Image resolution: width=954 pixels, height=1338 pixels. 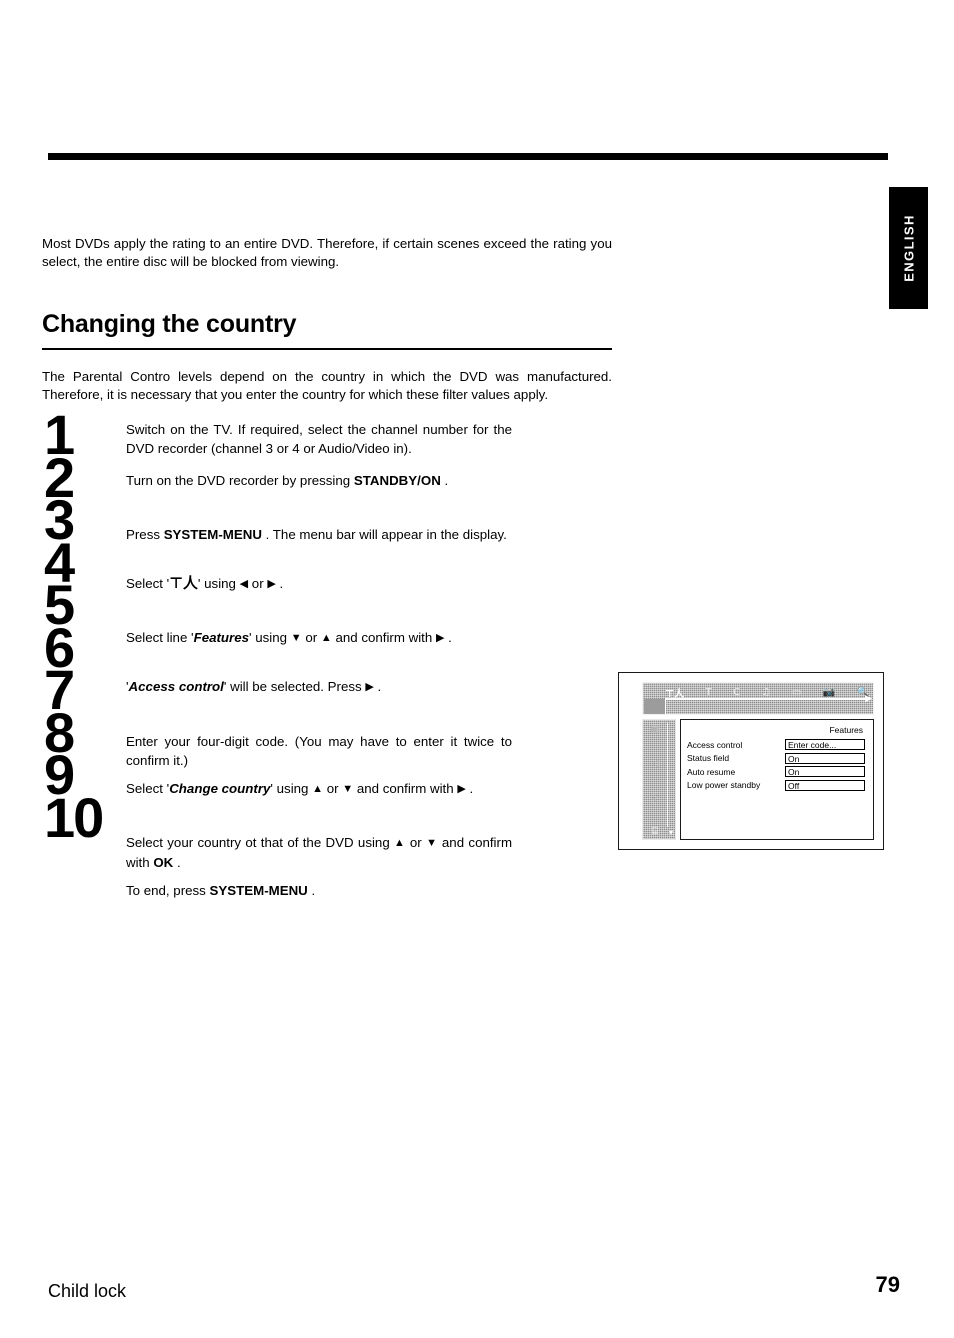 What do you see at coordinates (294, 686) in the screenshot?
I see `step-text-run: ' will be selected. Press` at bounding box center [294, 686].